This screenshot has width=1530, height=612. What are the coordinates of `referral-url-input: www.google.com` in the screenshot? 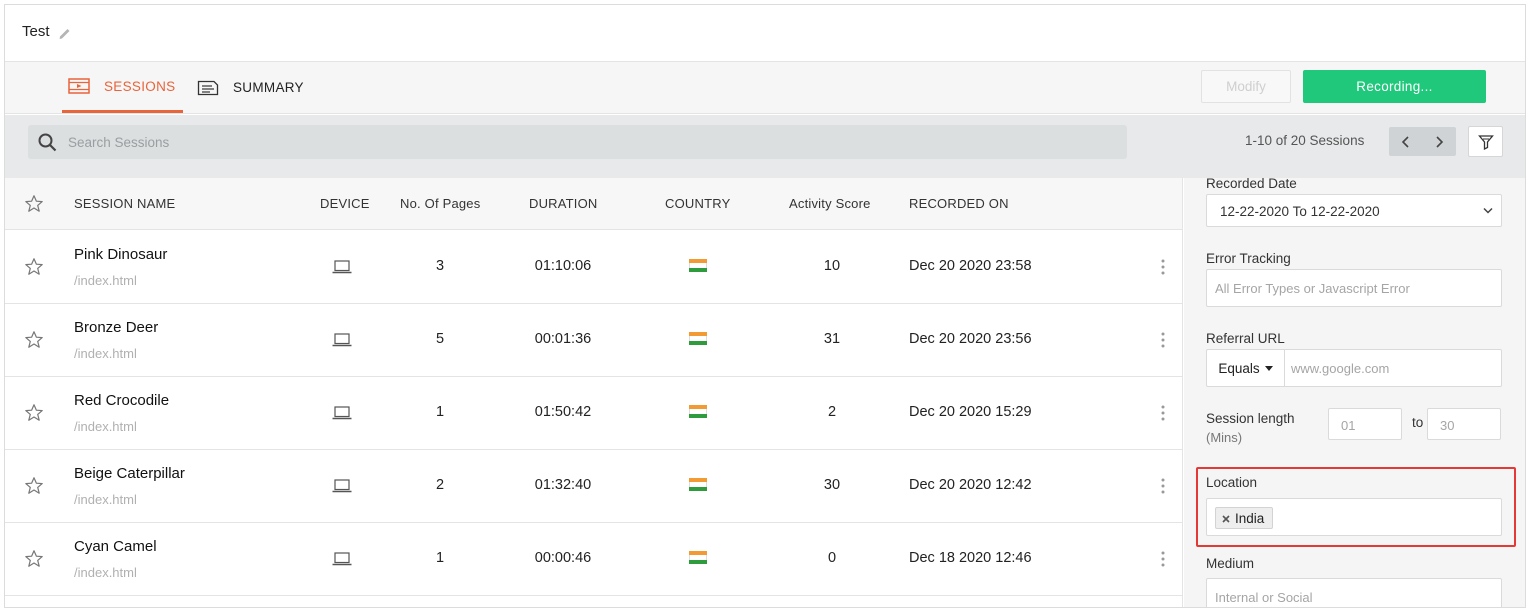 It's located at (1340, 368).